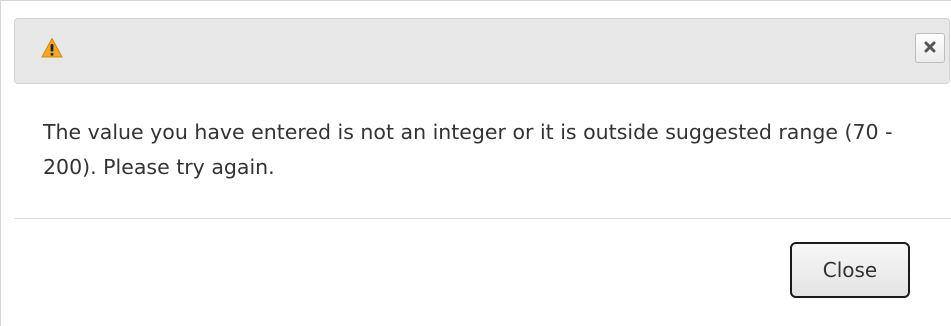 The image size is (951, 326). I want to click on dialog-divider, so click(482, 218).